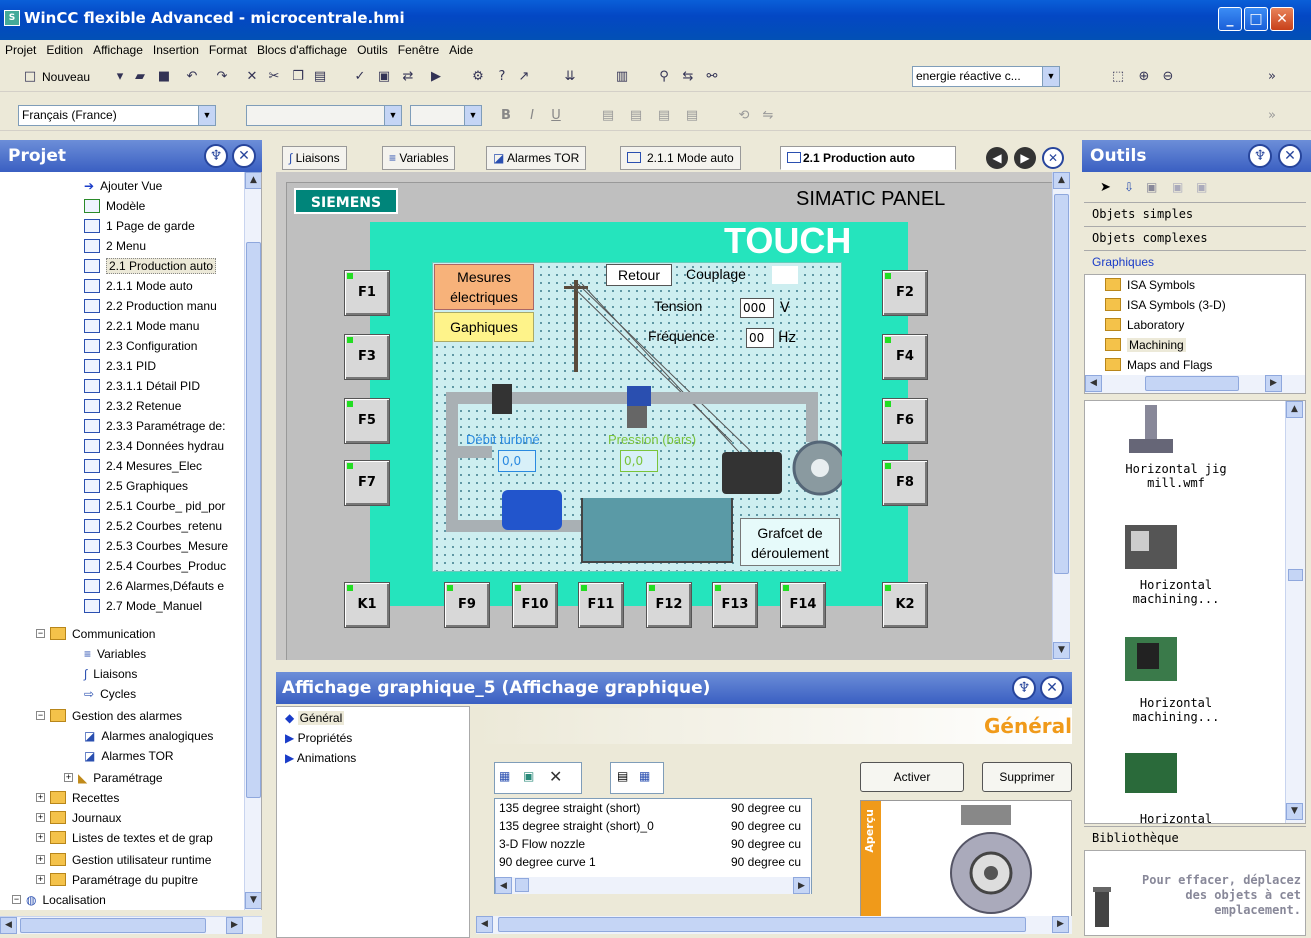 The height and width of the screenshot is (938, 1311). I want to click on key-k1: K1, so click(367, 605).